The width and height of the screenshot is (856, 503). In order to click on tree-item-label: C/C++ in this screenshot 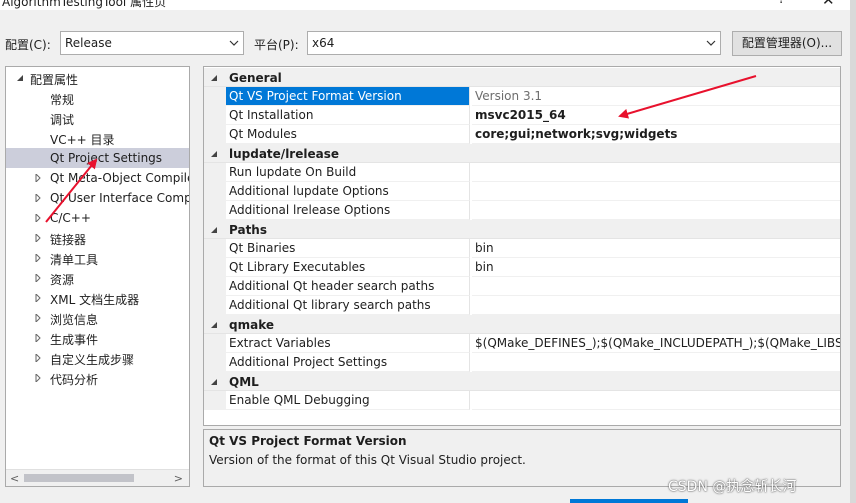, I will do `click(70, 218)`.